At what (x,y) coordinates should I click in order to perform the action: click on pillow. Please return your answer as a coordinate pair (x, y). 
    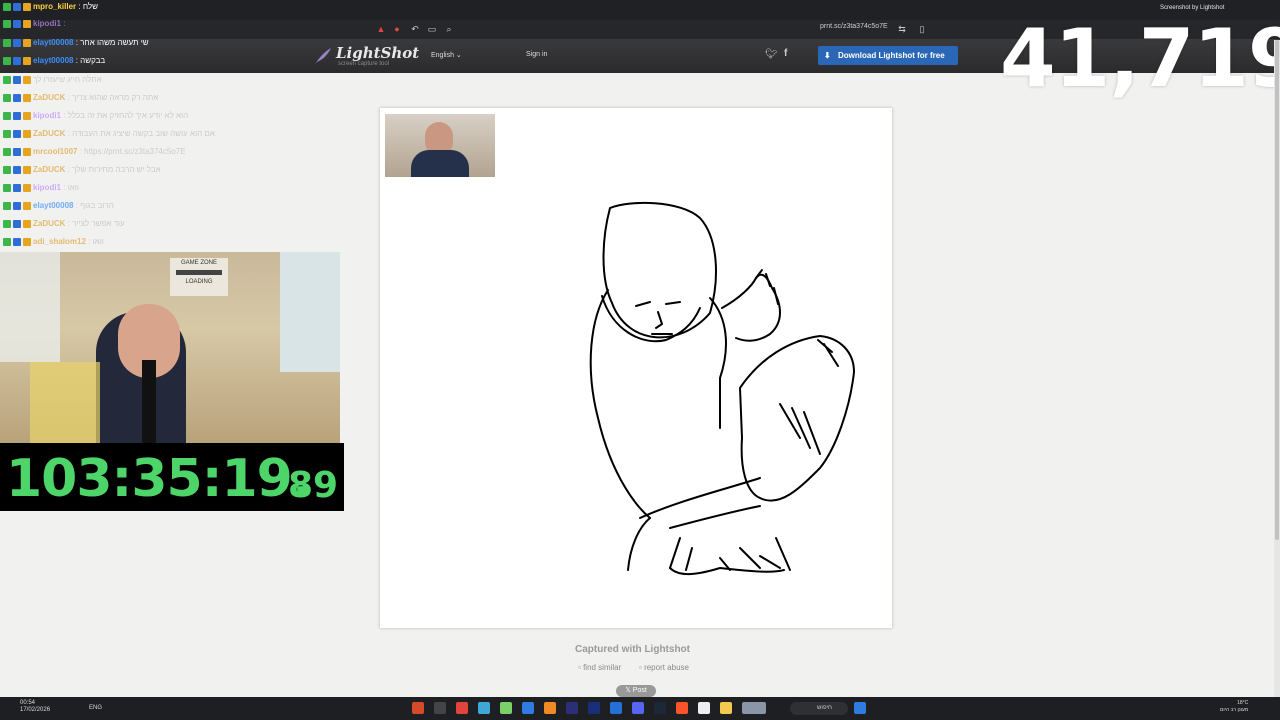
    Looking at the image, I should click on (65, 403).